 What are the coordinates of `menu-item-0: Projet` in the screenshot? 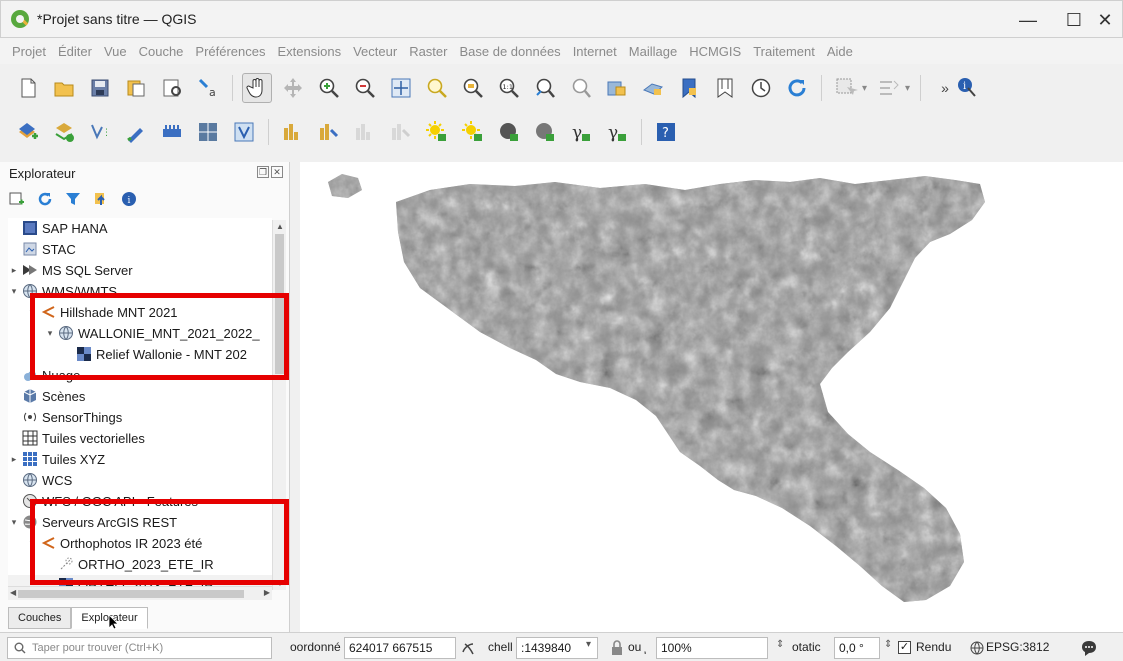 It's located at (29, 51).